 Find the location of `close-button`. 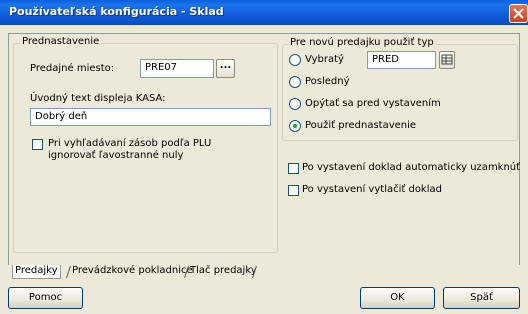

close-button is located at coordinates (518, 13).